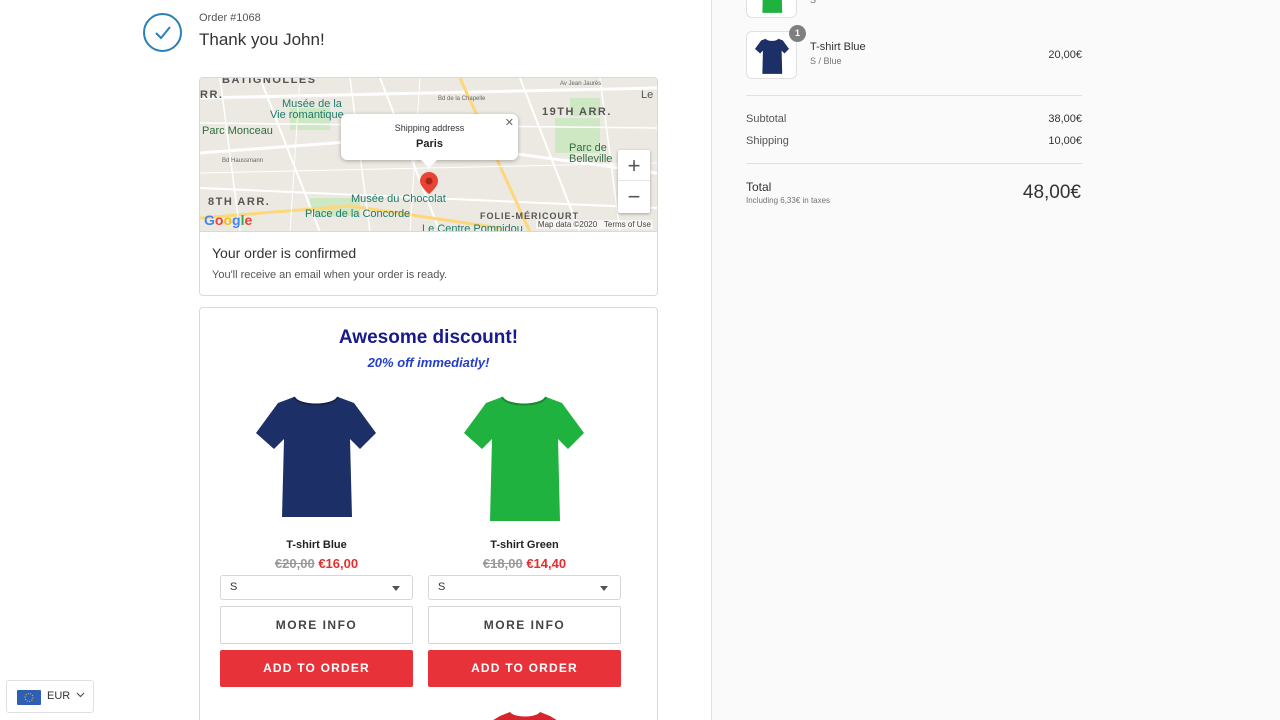 The height and width of the screenshot is (720, 1280). Describe the element at coordinates (316, 545) in the screenshot. I see `product-name: T-shirt Blue` at that location.